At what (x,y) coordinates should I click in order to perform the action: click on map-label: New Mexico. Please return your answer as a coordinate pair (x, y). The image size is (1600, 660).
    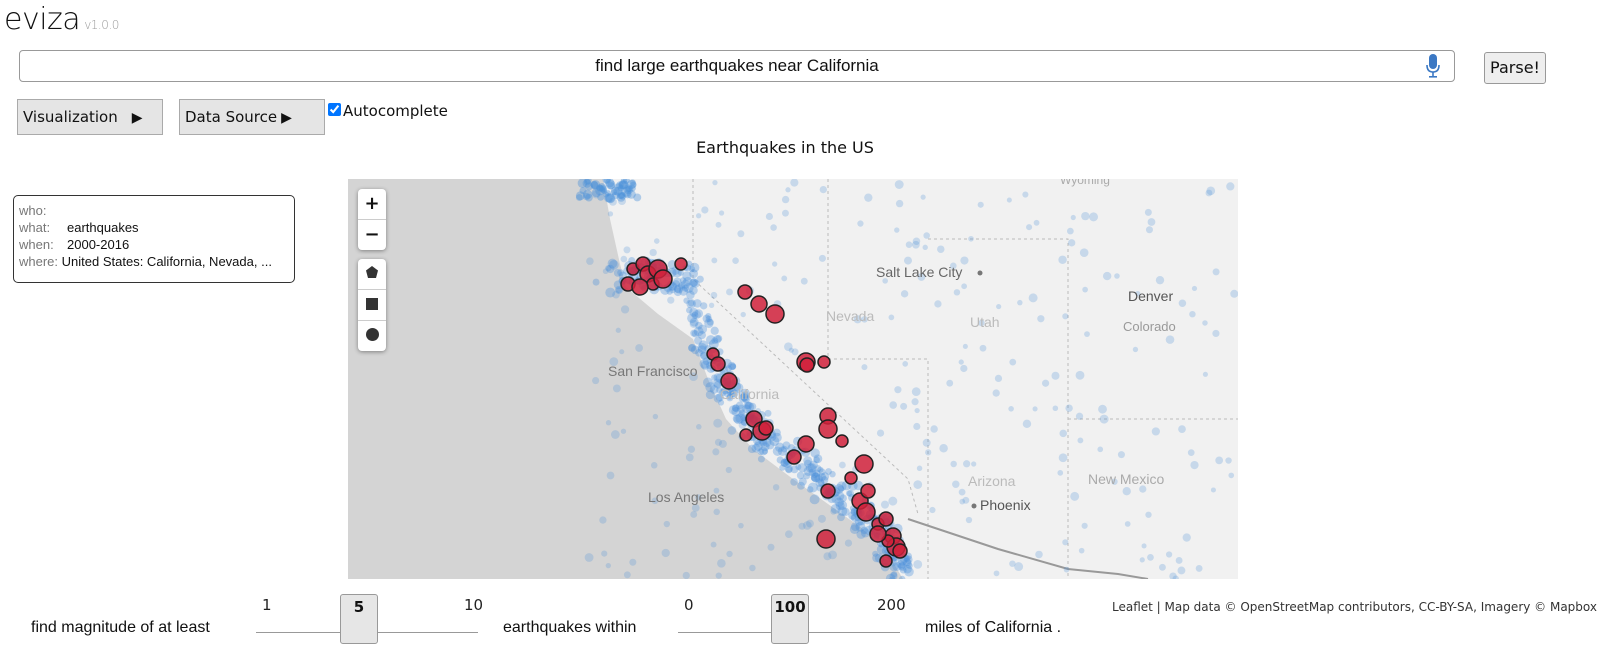
    Looking at the image, I should click on (1126, 479).